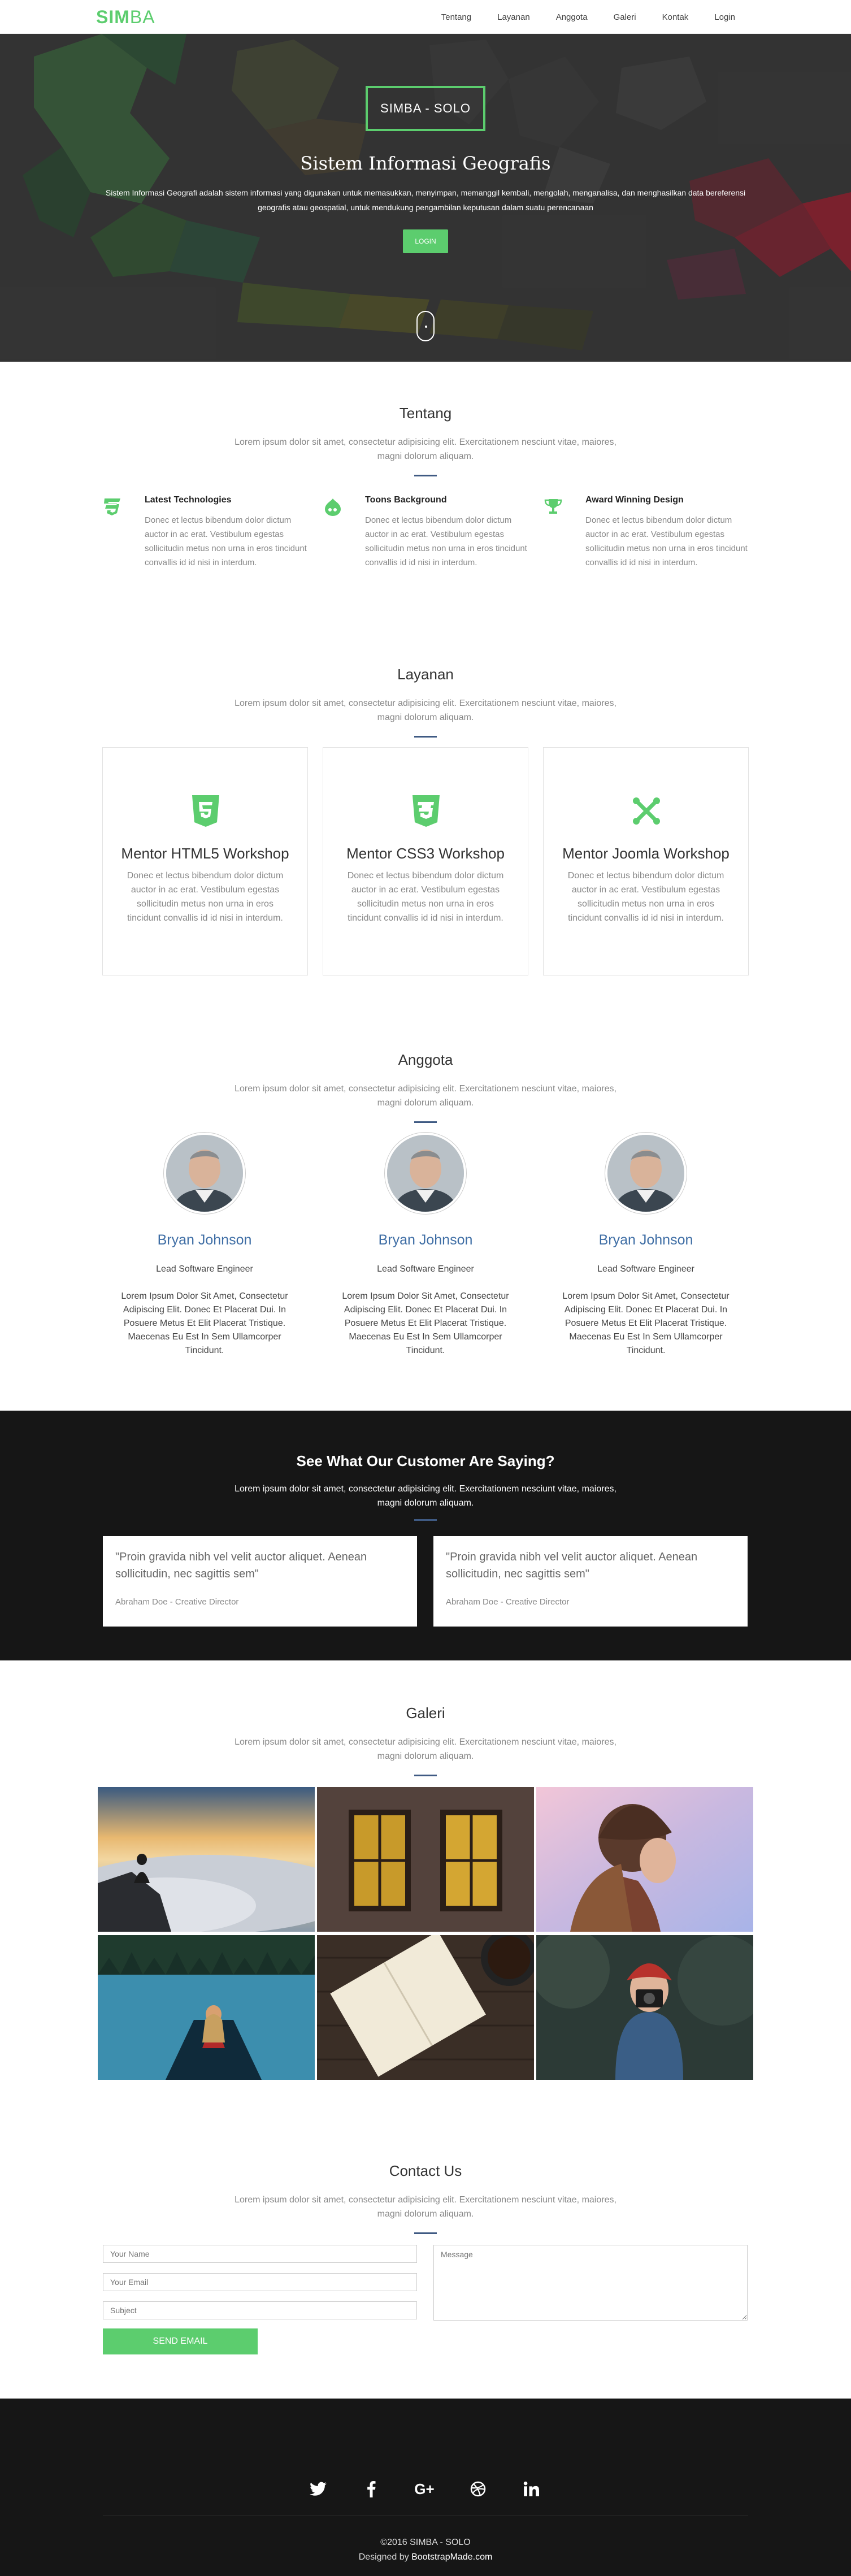 This screenshot has height=2576, width=851. What do you see at coordinates (206, 811) in the screenshot?
I see `html5-icon` at bounding box center [206, 811].